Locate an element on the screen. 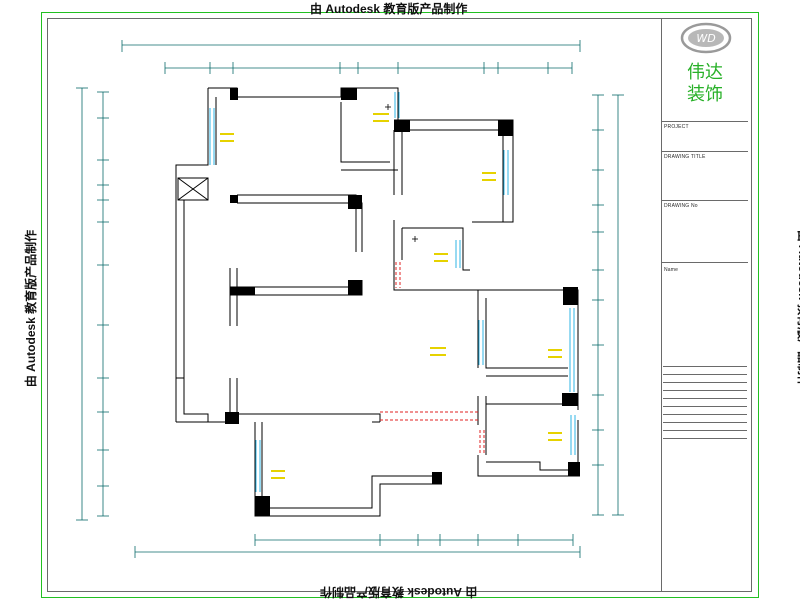 This screenshot has height=601, width=800. project-label: PROJECT is located at coordinates (676, 127).